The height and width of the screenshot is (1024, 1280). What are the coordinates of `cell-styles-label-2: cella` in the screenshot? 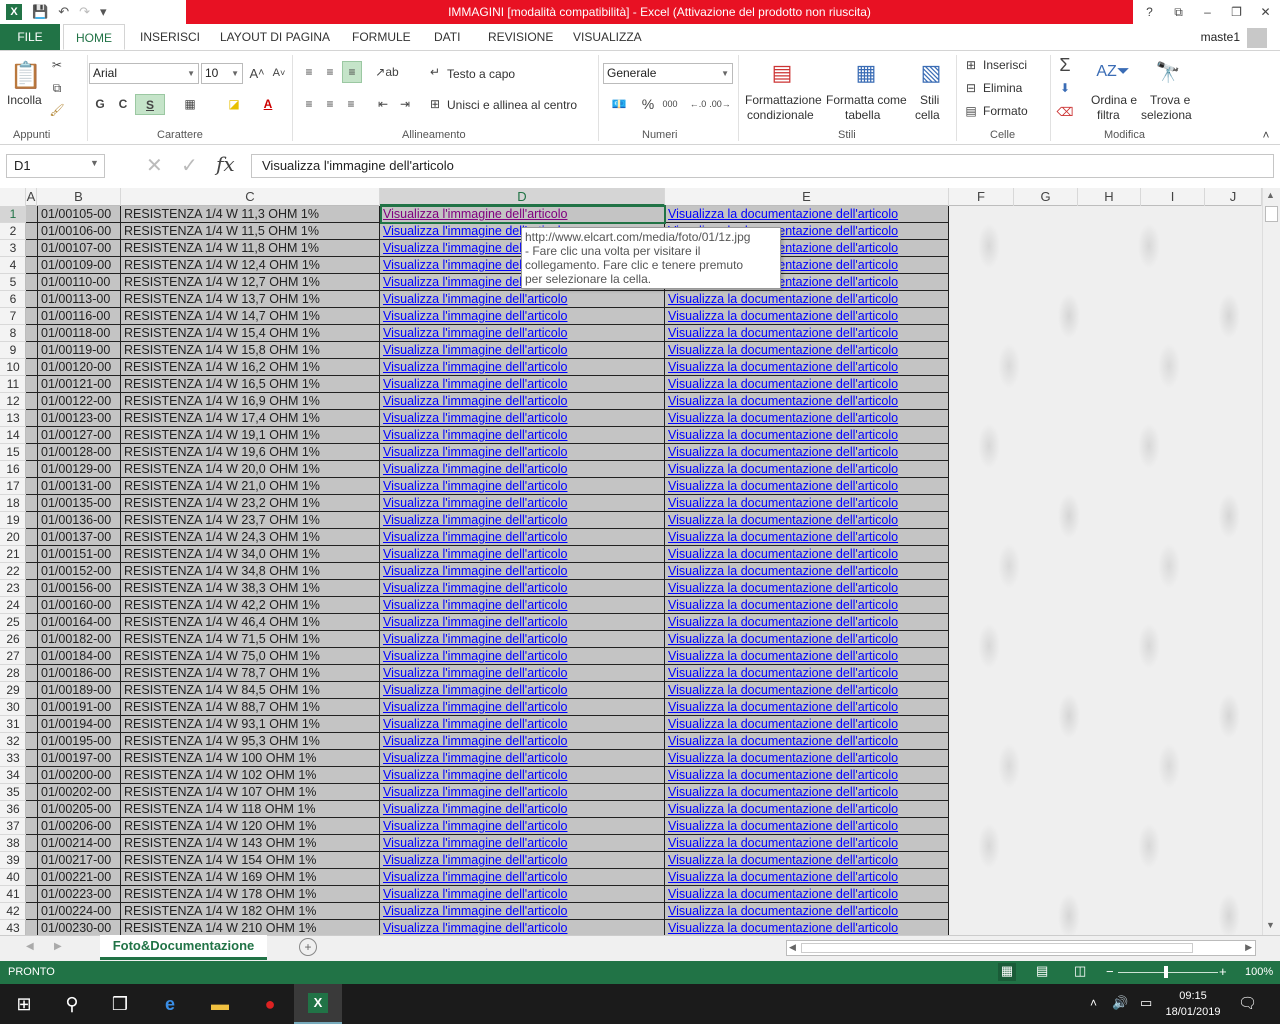 It's located at (927, 115).